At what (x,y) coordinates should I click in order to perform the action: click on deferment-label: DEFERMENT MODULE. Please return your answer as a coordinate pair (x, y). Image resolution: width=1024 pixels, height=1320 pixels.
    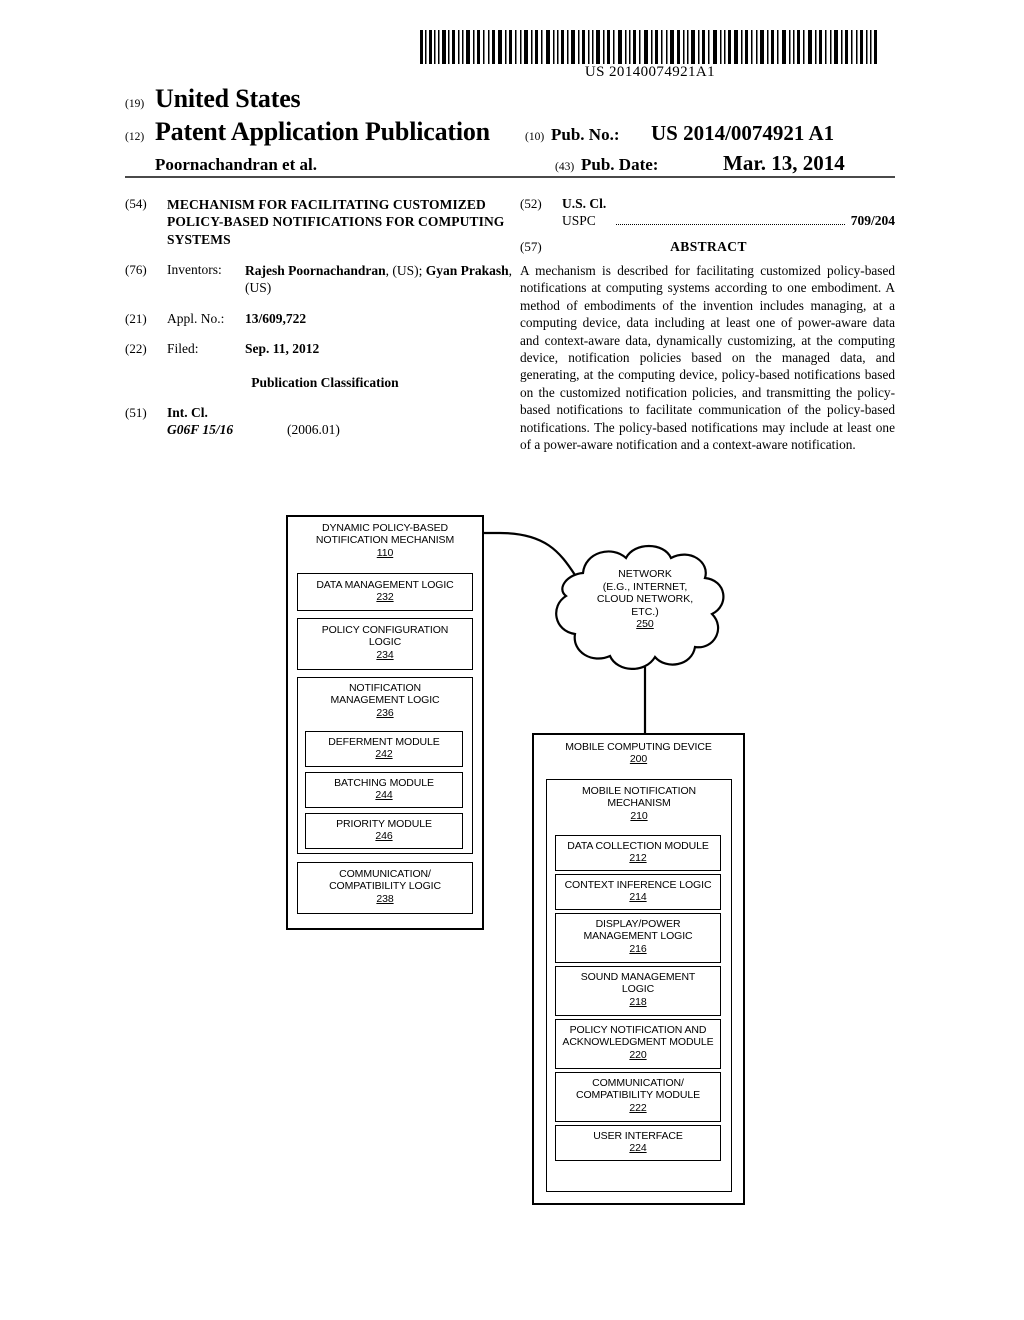
    Looking at the image, I should click on (384, 742).